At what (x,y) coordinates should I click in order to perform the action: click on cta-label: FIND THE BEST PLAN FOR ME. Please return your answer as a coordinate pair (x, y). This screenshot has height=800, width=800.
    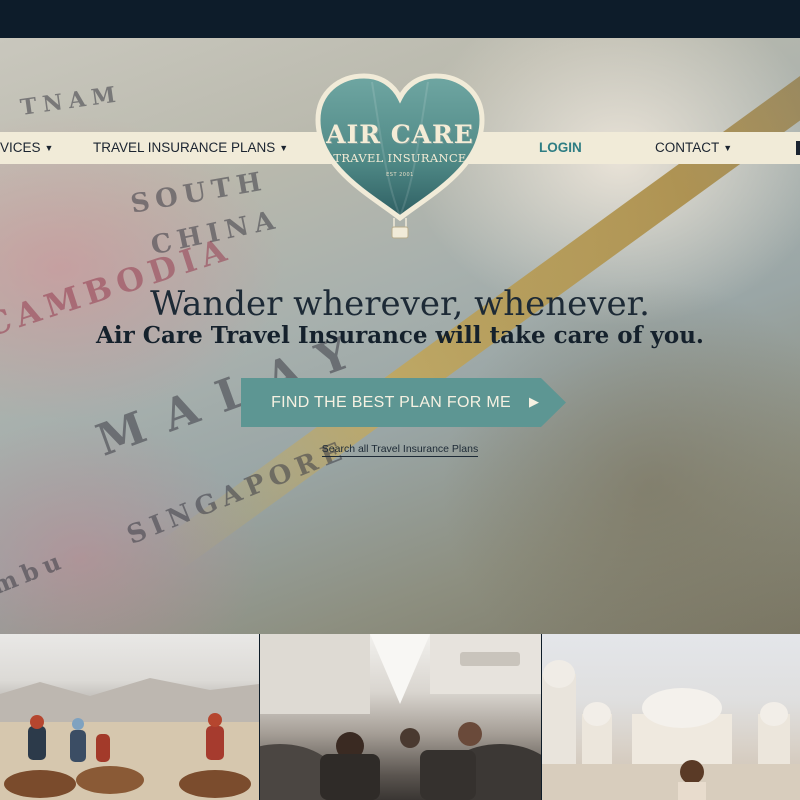
    Looking at the image, I should click on (391, 402).